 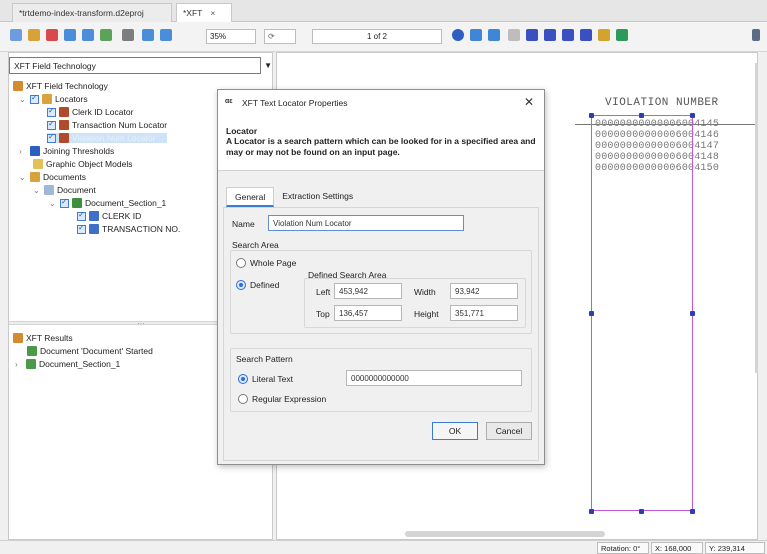 What do you see at coordinates (107, 137) in the screenshot?
I see `tree-item-violation-num-locator: Violation Num Locator` at bounding box center [107, 137].